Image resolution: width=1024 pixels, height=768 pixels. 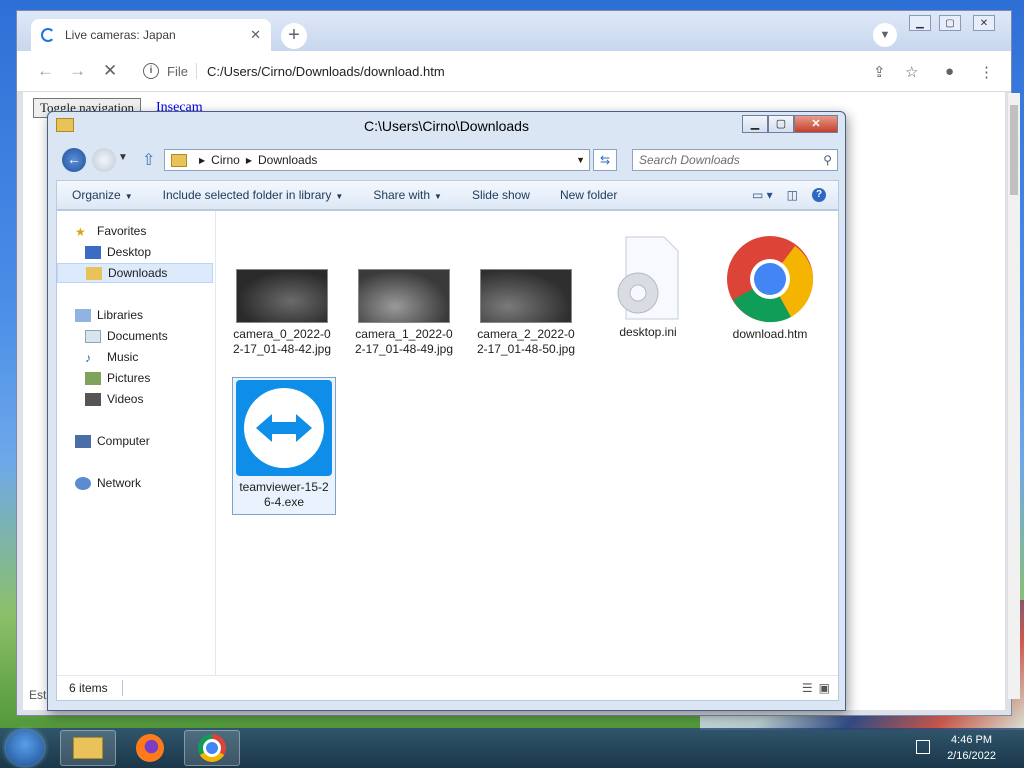 What do you see at coordinates (407, 195) in the screenshot?
I see `share-with-button: Share with ▼` at bounding box center [407, 195].